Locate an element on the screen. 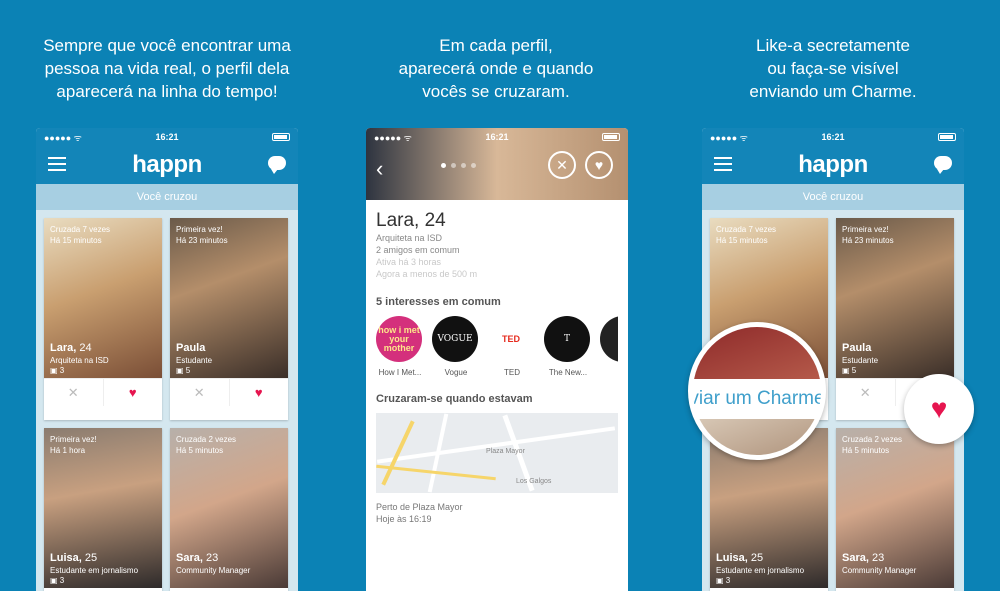 The image size is (1000, 591). caption-line: Sempre que você encontrar uma is located at coordinates (167, 45).